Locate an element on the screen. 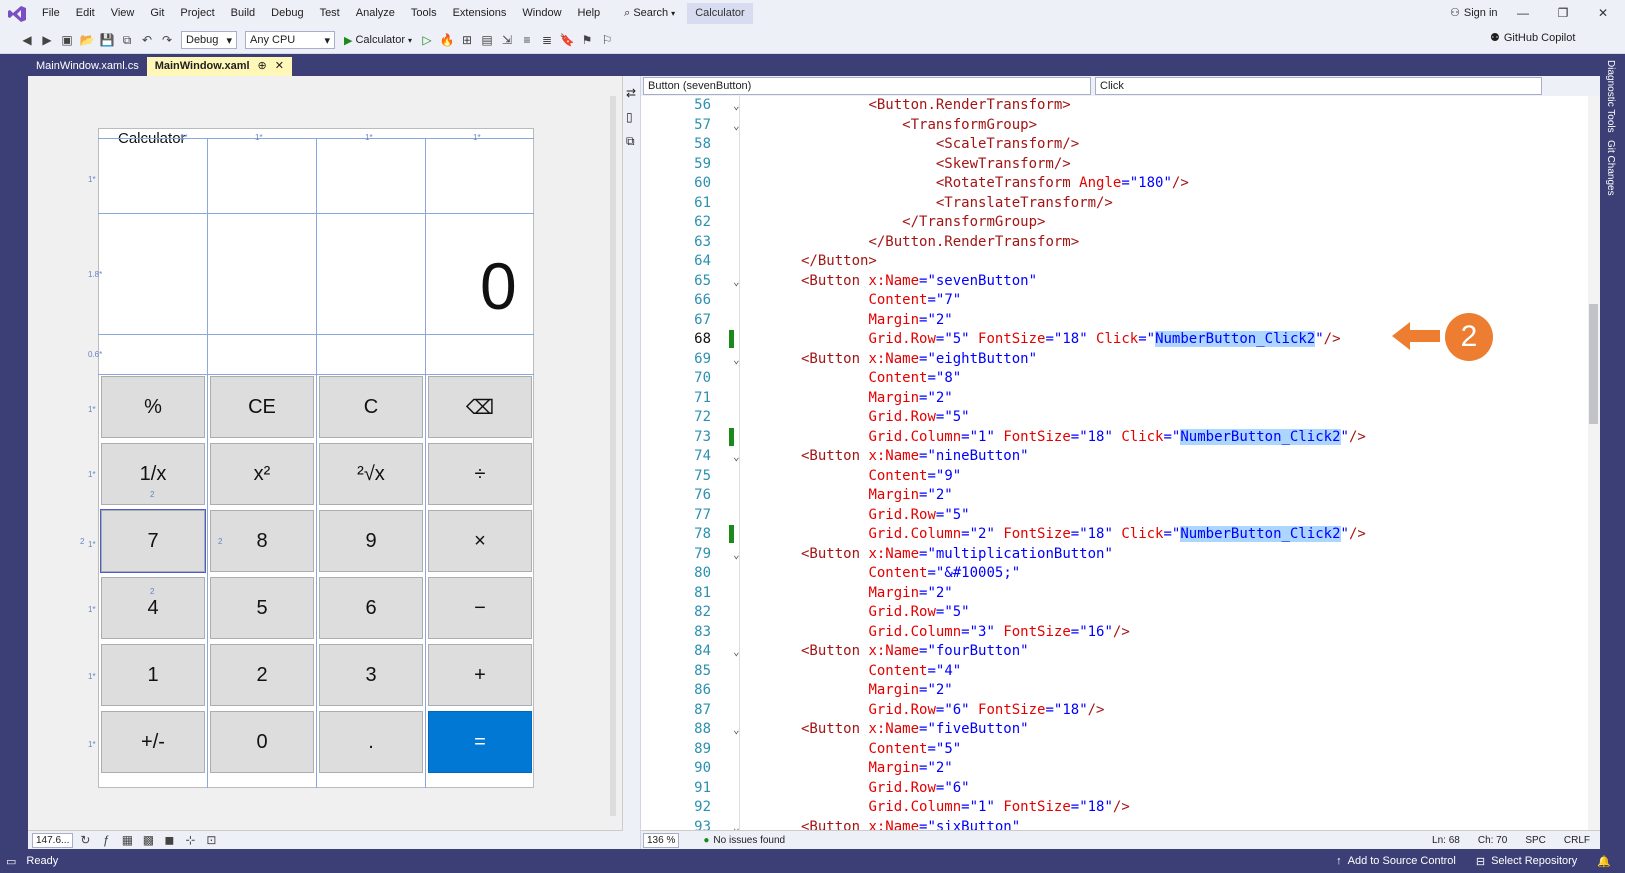 Image resolution: width=1625 pixels, height=873 pixels. code-line: 88 ⌄ <Button x:Name="fiveButton" is located at coordinates (1111, 730).